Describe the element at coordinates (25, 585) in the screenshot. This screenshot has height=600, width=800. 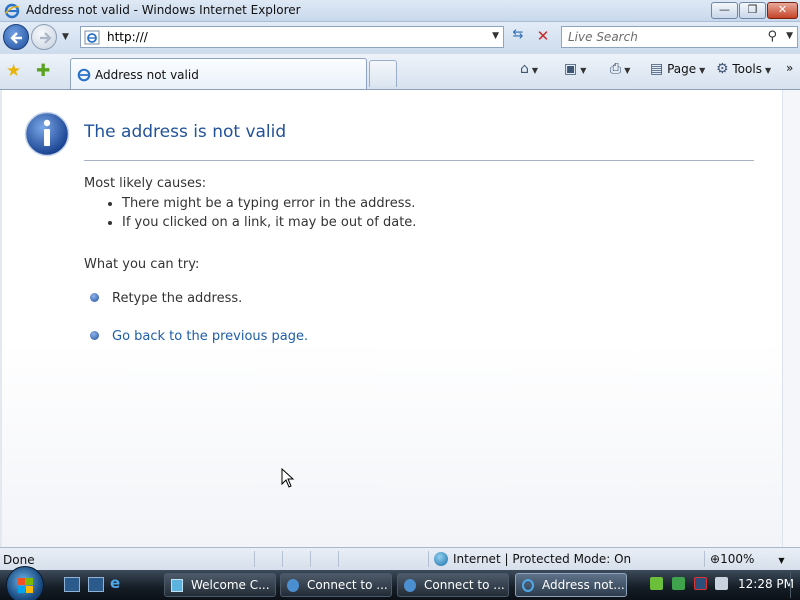
I see `windows-flag-icon` at that location.